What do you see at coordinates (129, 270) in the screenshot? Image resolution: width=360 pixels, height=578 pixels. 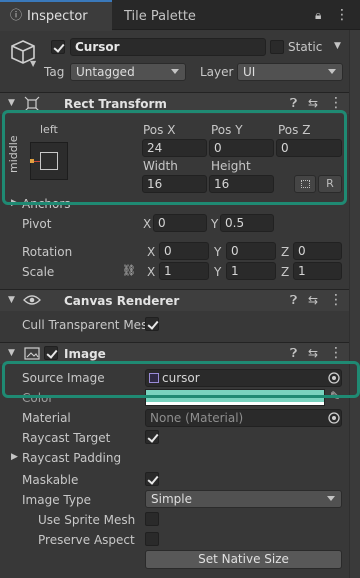 I see `link-icon: ⛓︎` at bounding box center [129, 270].